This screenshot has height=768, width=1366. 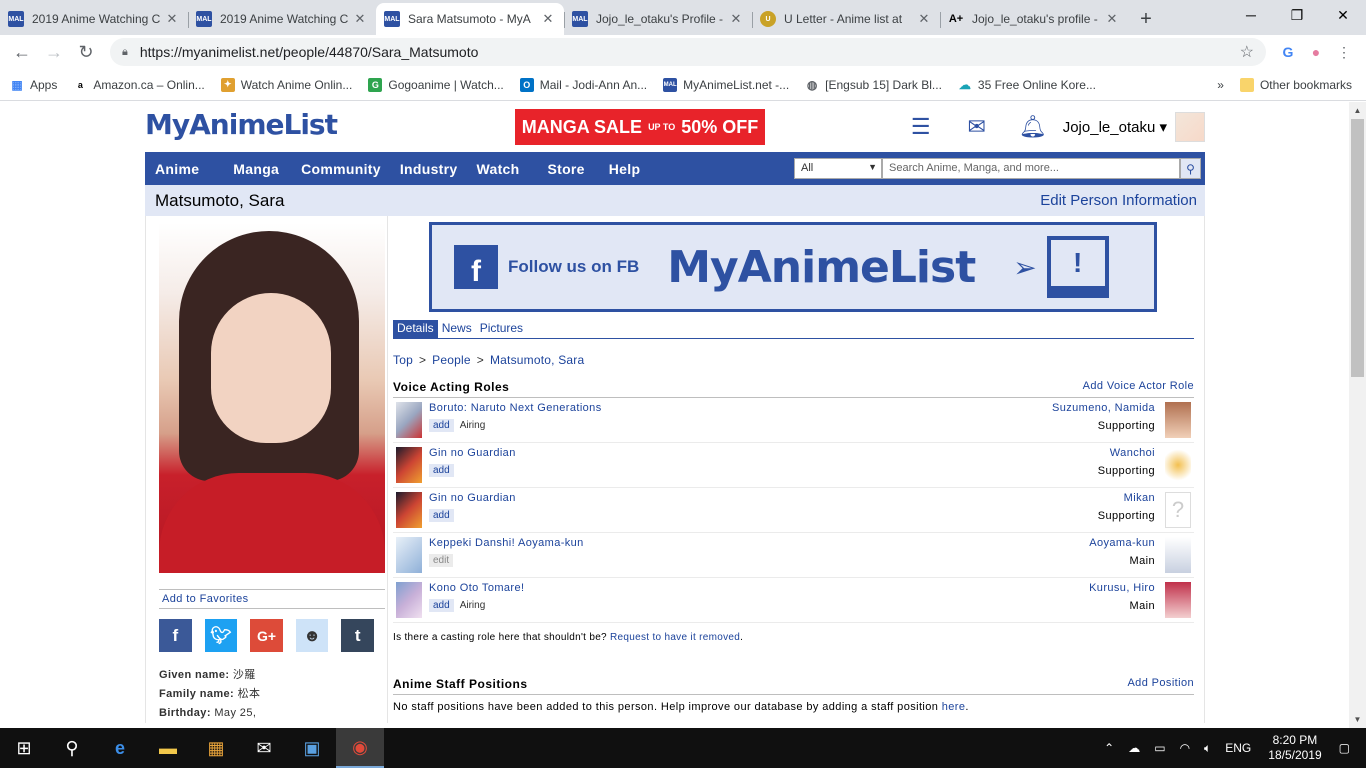 What do you see at coordinates (415, 329) in the screenshot?
I see `tab-details: Details` at bounding box center [415, 329].